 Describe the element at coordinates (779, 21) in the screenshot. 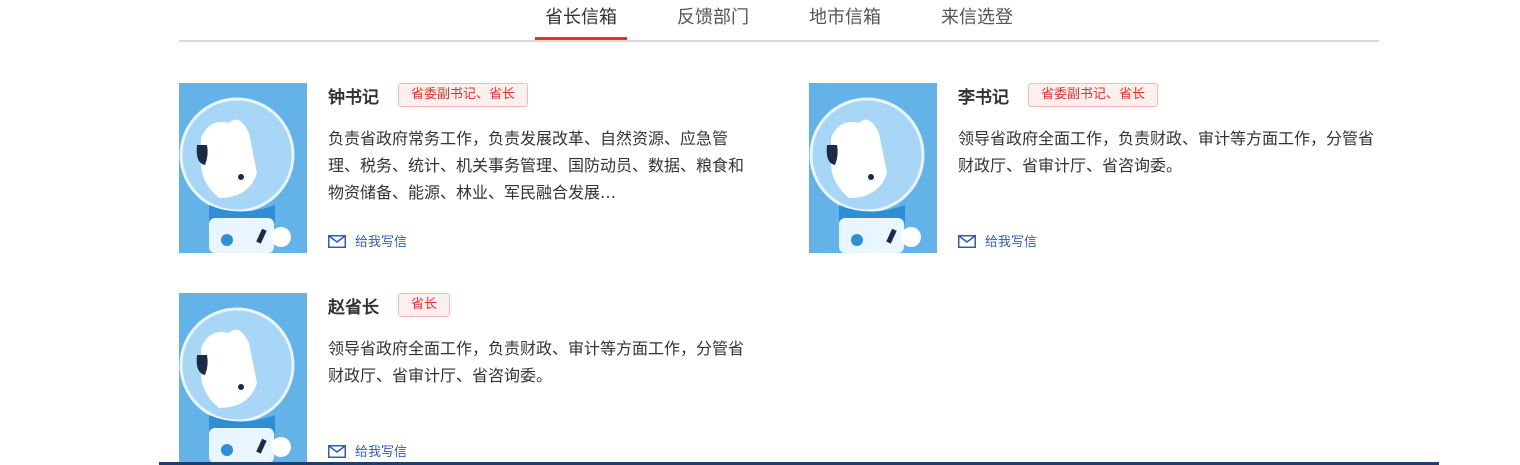

I see `tab-bar: 省长信箱 反馈部门 地市信箱 来信选登` at that location.